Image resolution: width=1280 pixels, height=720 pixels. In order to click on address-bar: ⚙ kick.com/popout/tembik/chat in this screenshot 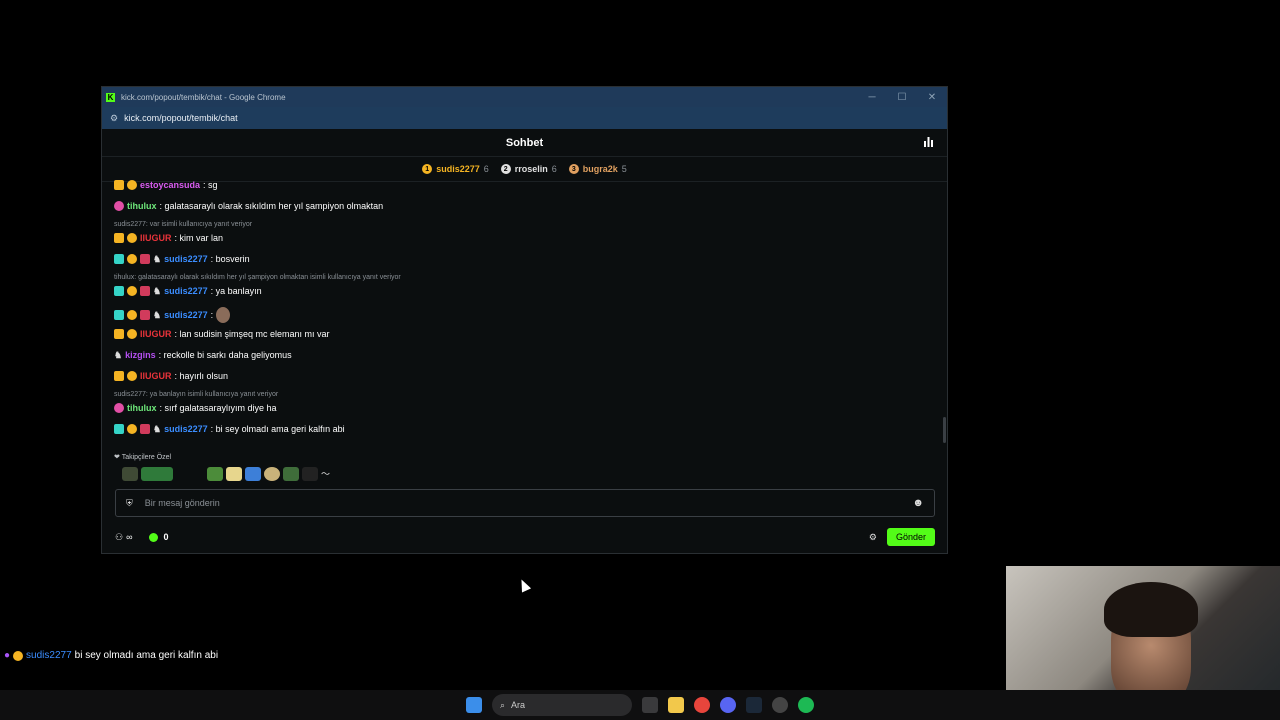, I will do `click(524, 118)`.